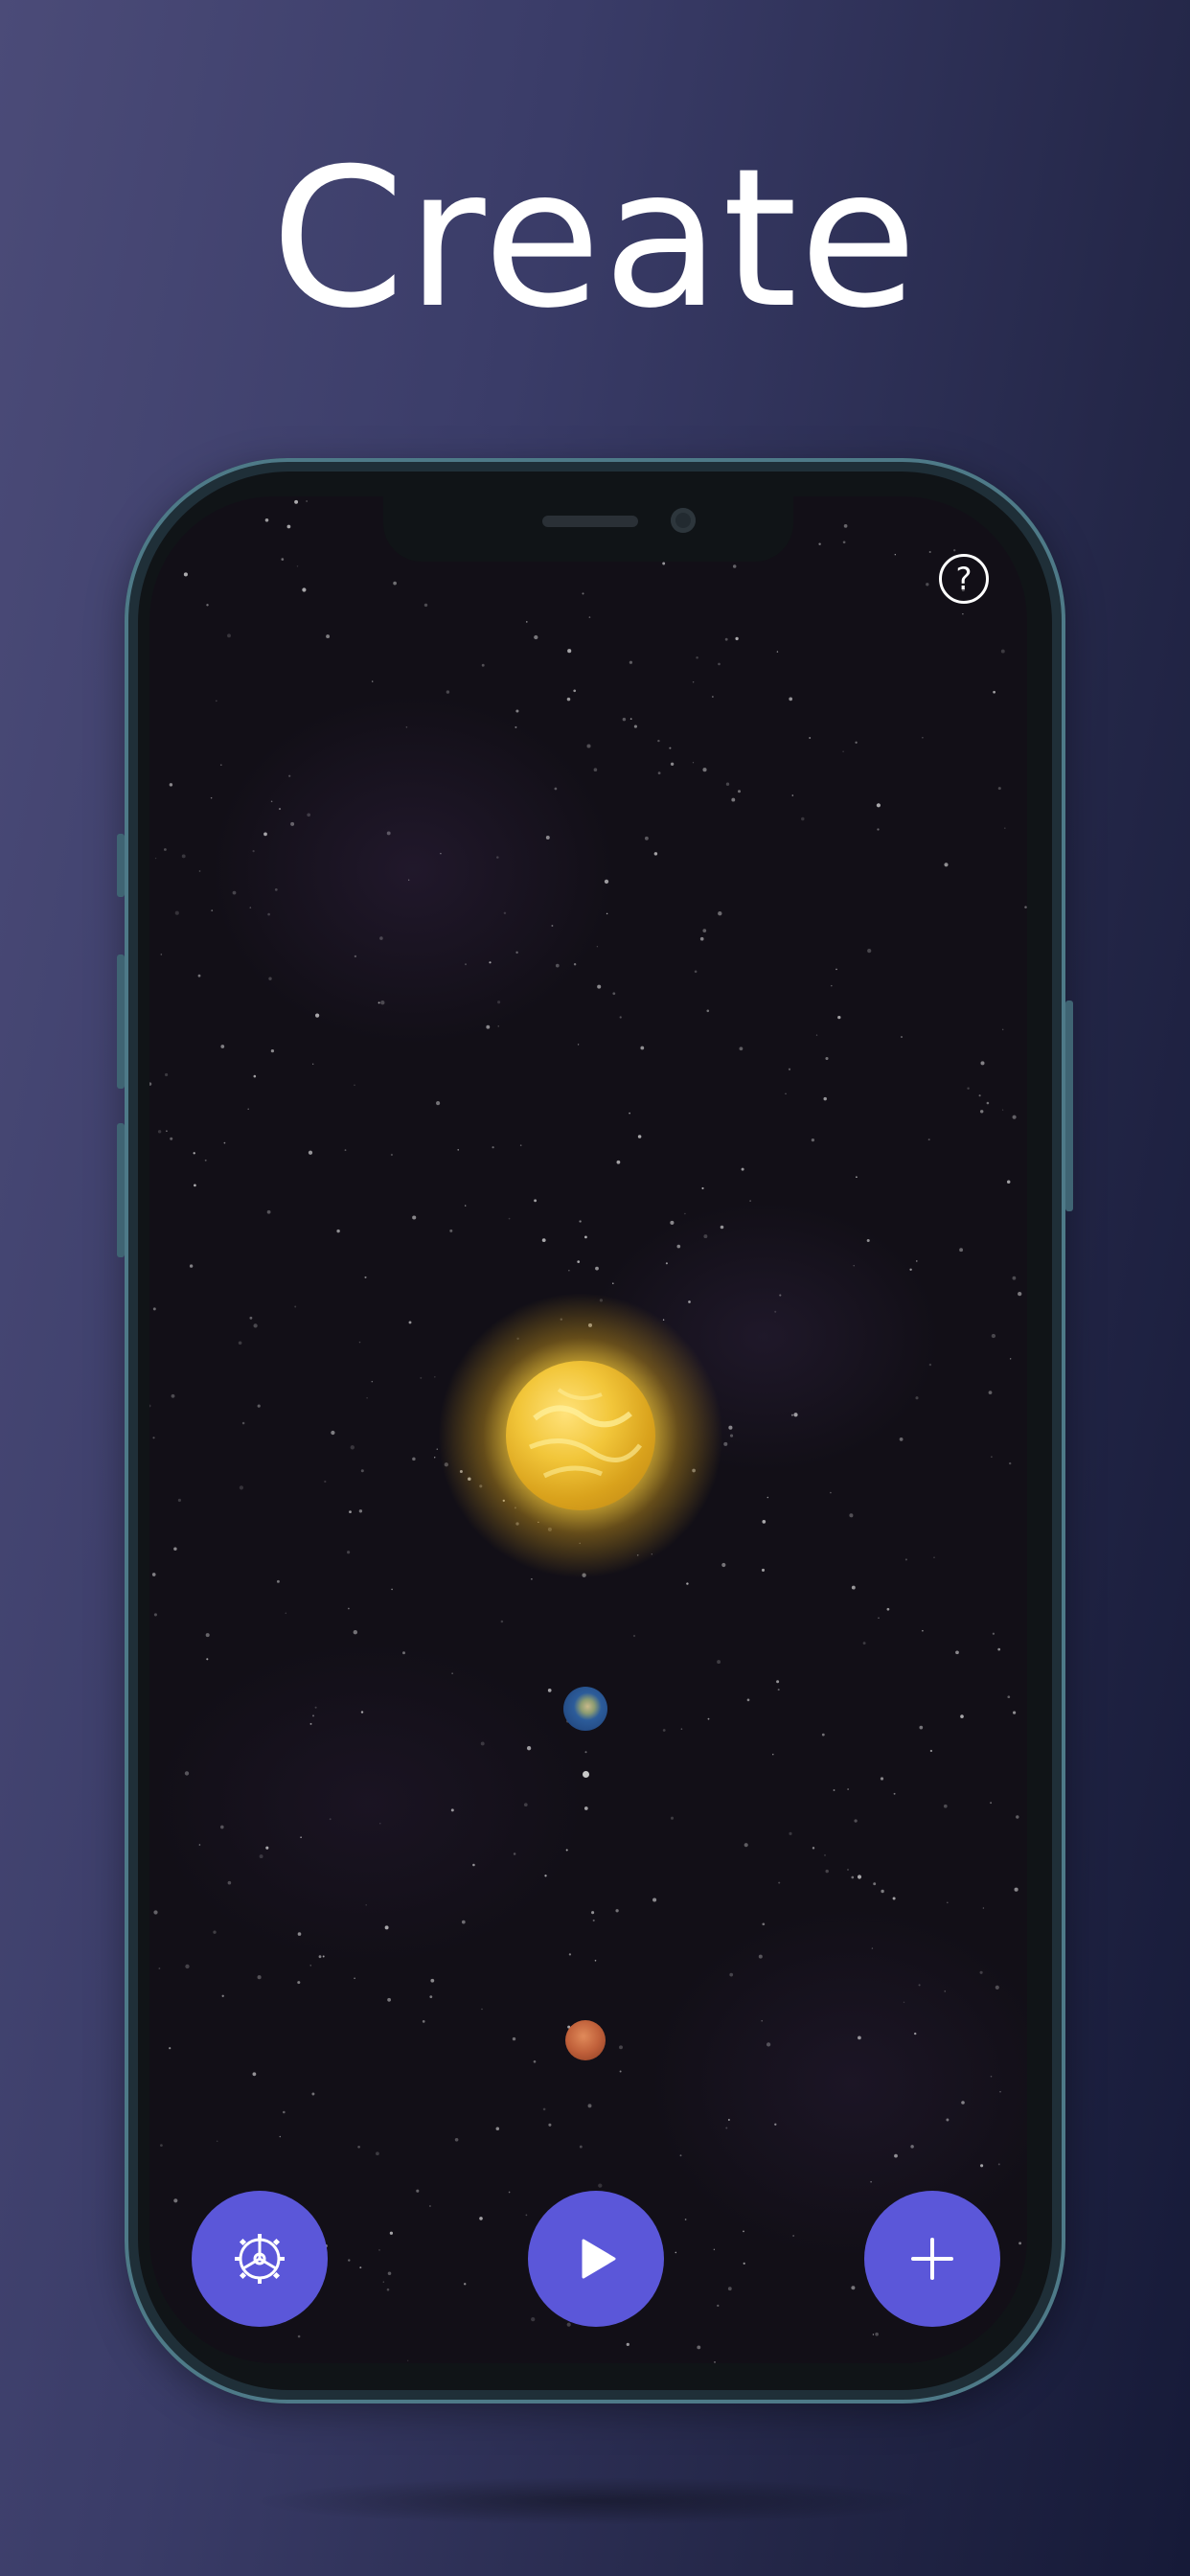 This screenshot has height=2576, width=1190. Describe the element at coordinates (932, 2259) in the screenshot. I see `add-body-button` at that location.